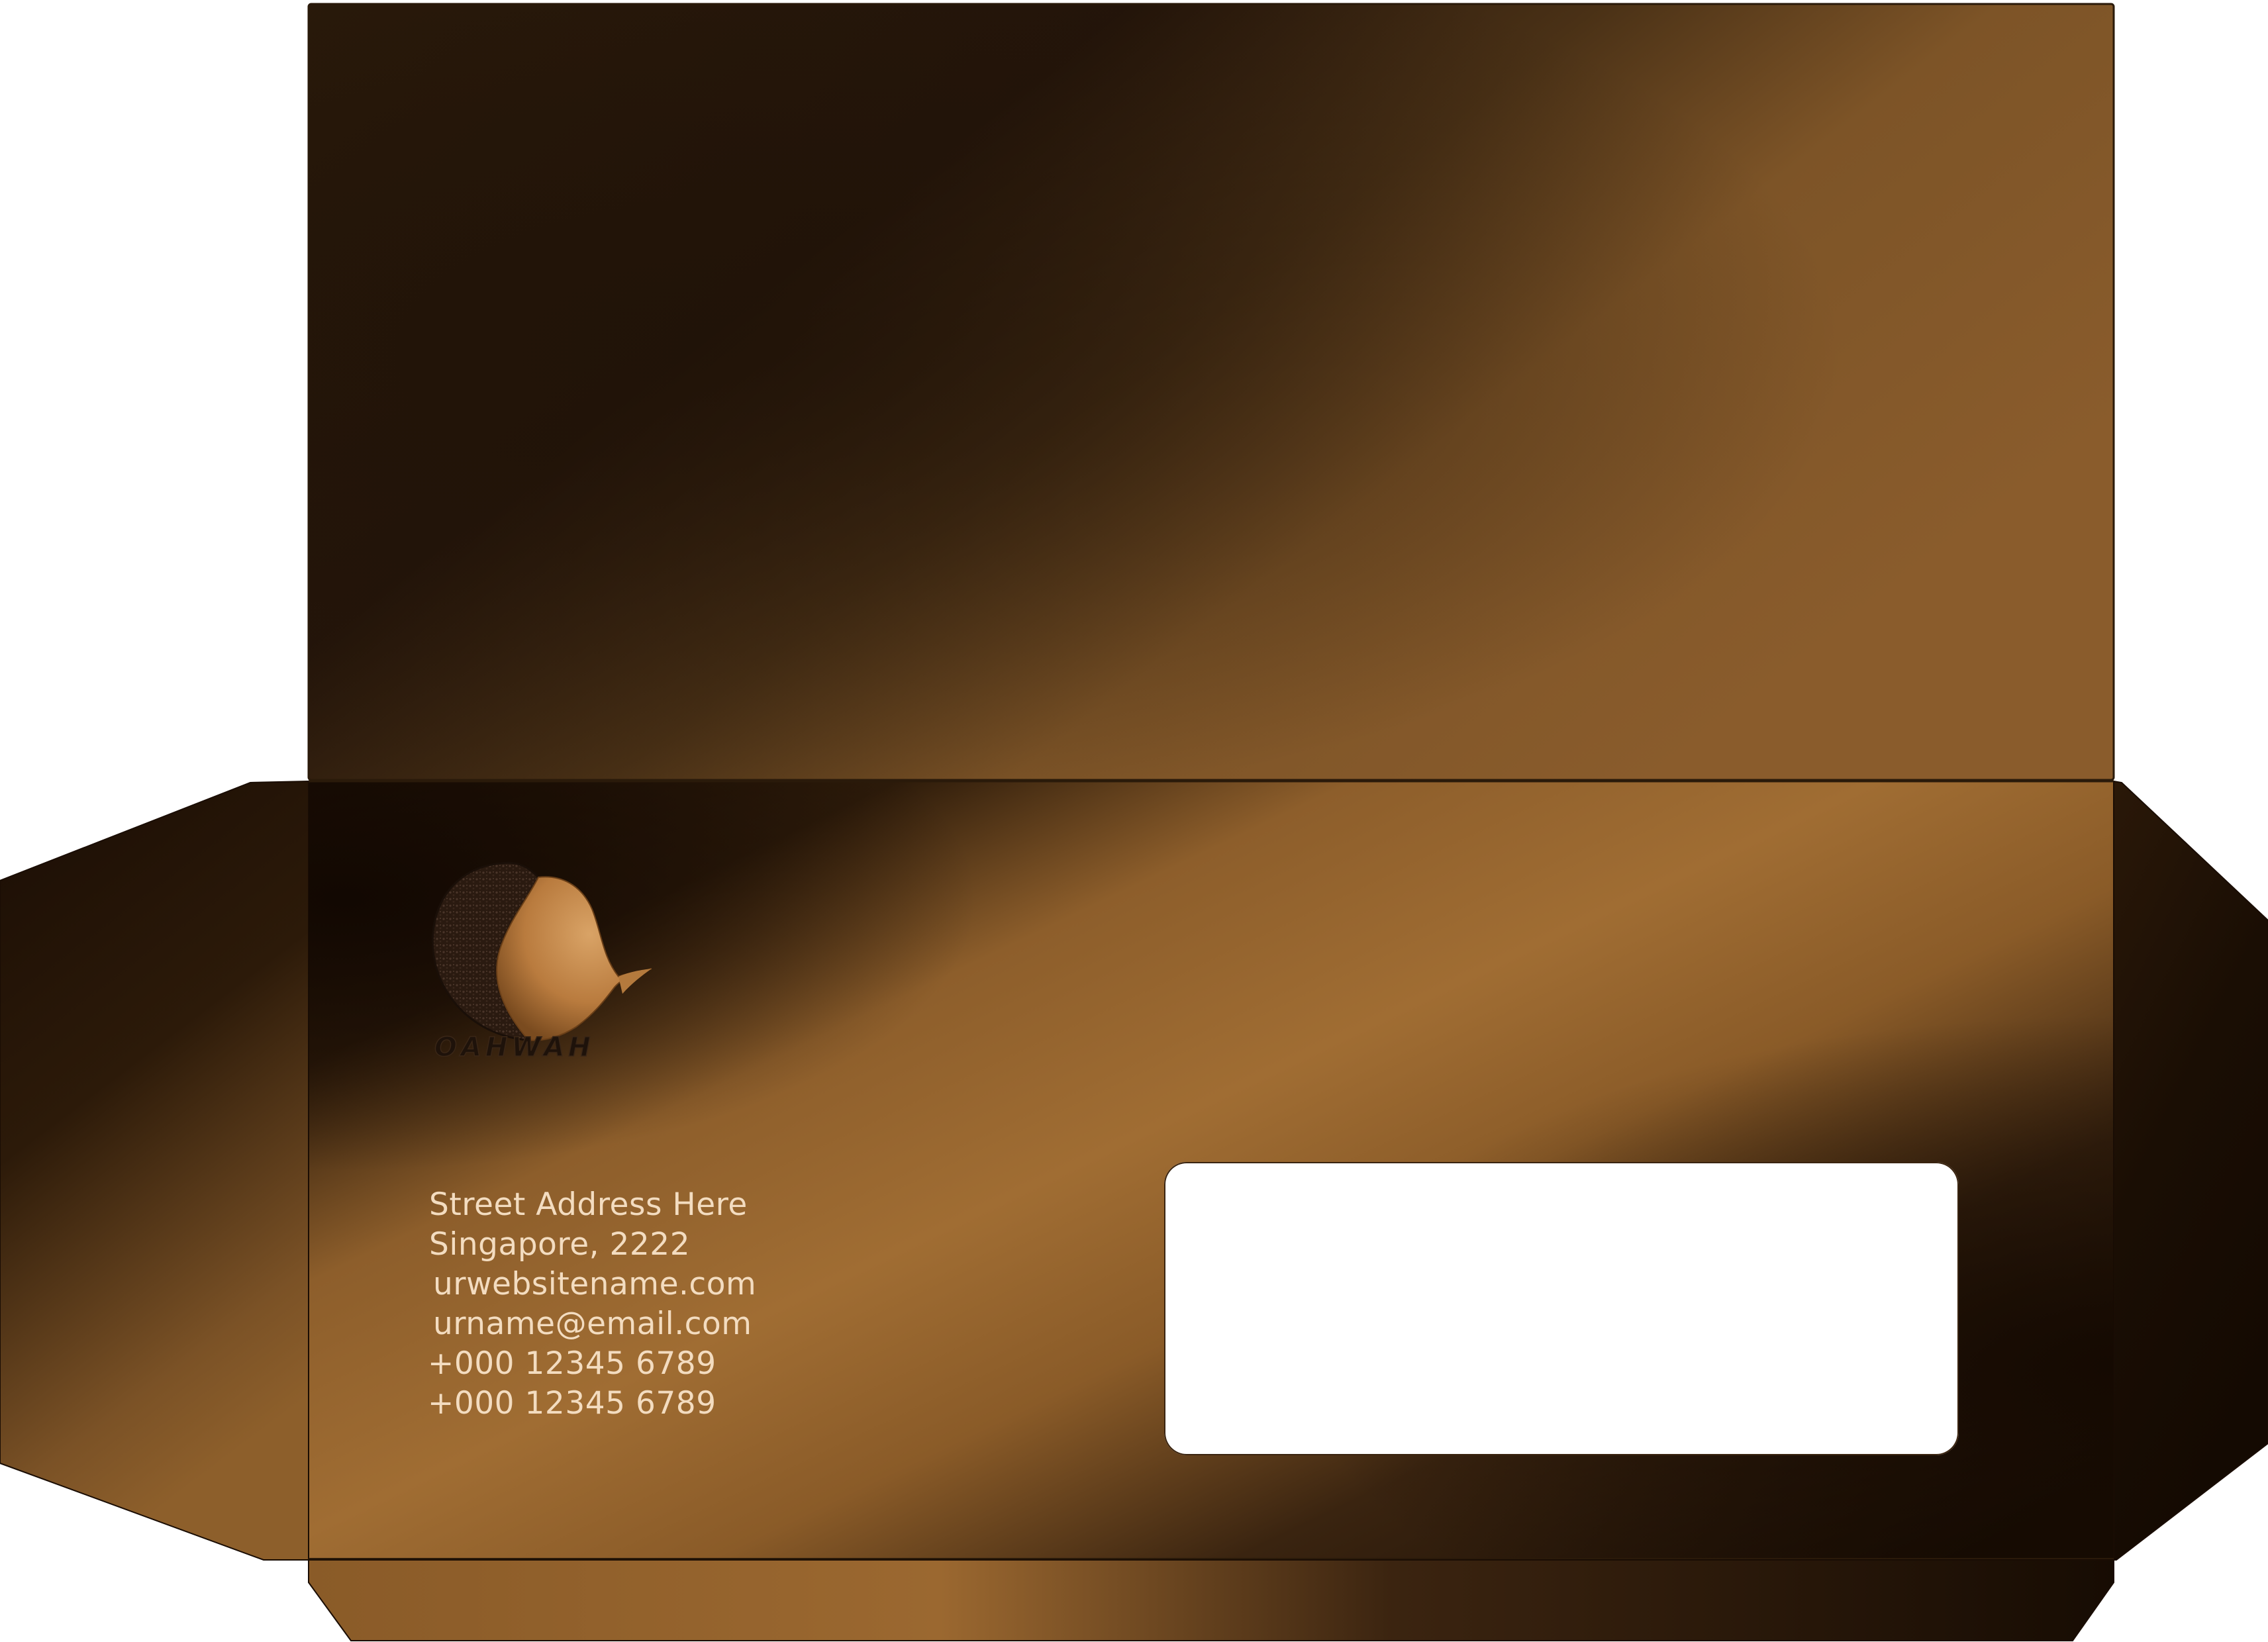 The width and height of the screenshot is (2268, 1642). Describe the element at coordinates (154, 1170) in the screenshot. I see `left-side-flap` at that location.